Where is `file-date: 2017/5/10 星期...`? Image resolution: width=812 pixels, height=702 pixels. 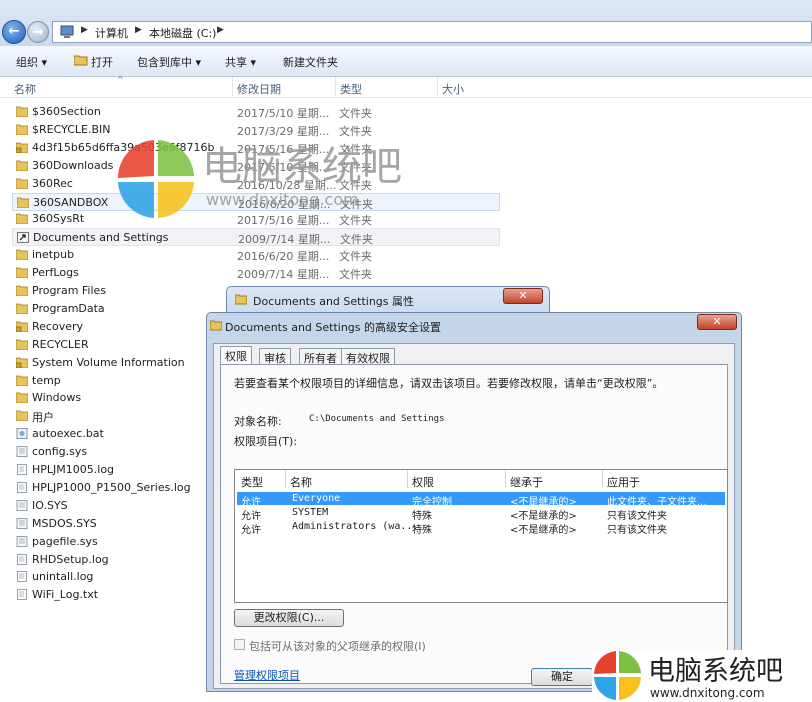 file-date: 2017/5/10 星期... is located at coordinates (283, 113).